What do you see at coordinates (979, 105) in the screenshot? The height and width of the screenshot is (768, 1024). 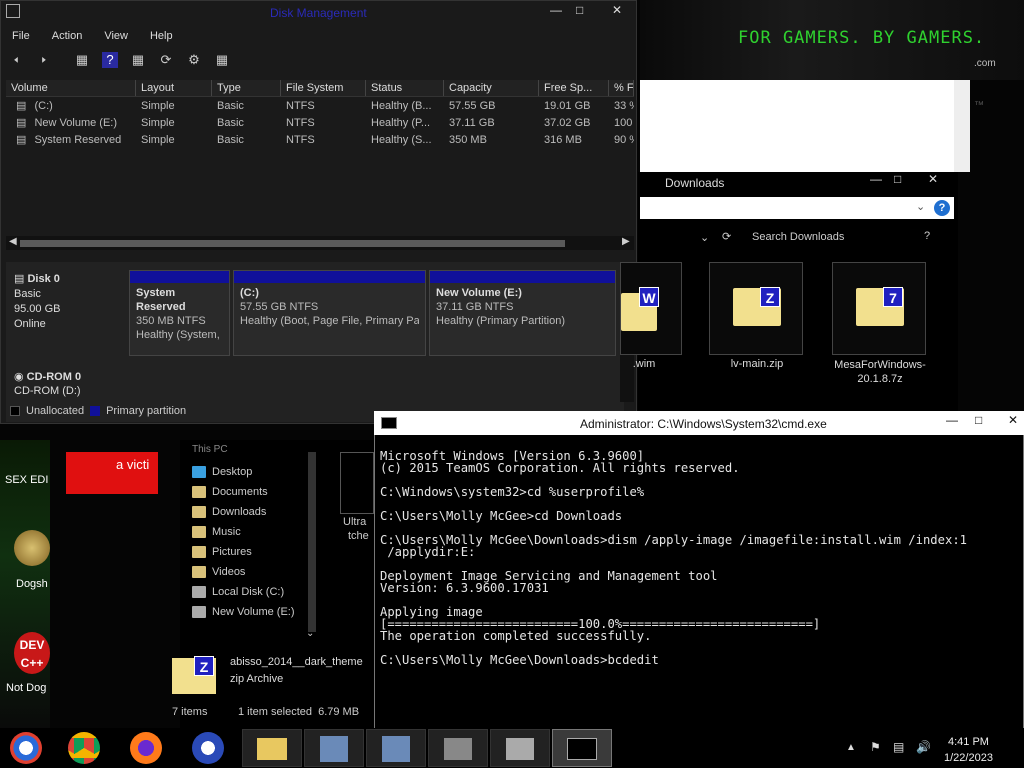 I see `banner-tm: ™` at bounding box center [979, 105].